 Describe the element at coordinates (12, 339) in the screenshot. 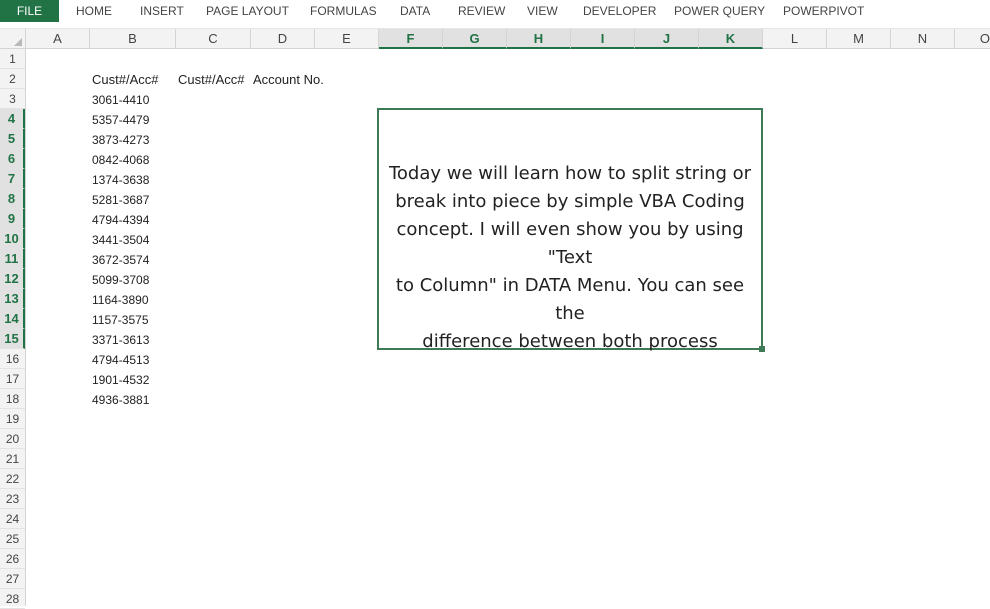

I see `row-header-15: 15` at that location.